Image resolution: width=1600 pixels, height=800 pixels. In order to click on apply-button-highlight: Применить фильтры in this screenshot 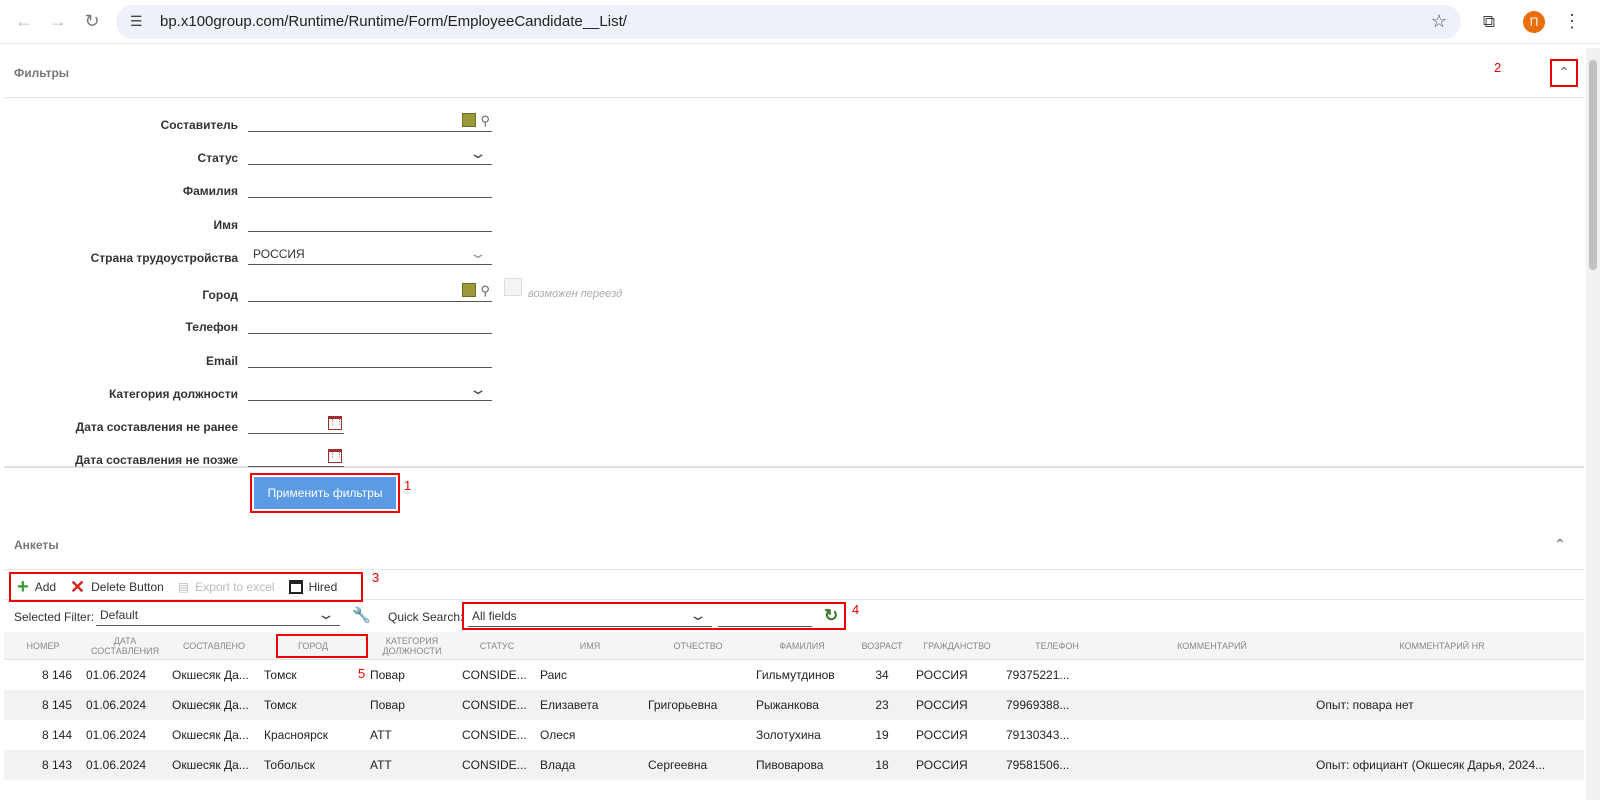, I will do `click(325, 493)`.